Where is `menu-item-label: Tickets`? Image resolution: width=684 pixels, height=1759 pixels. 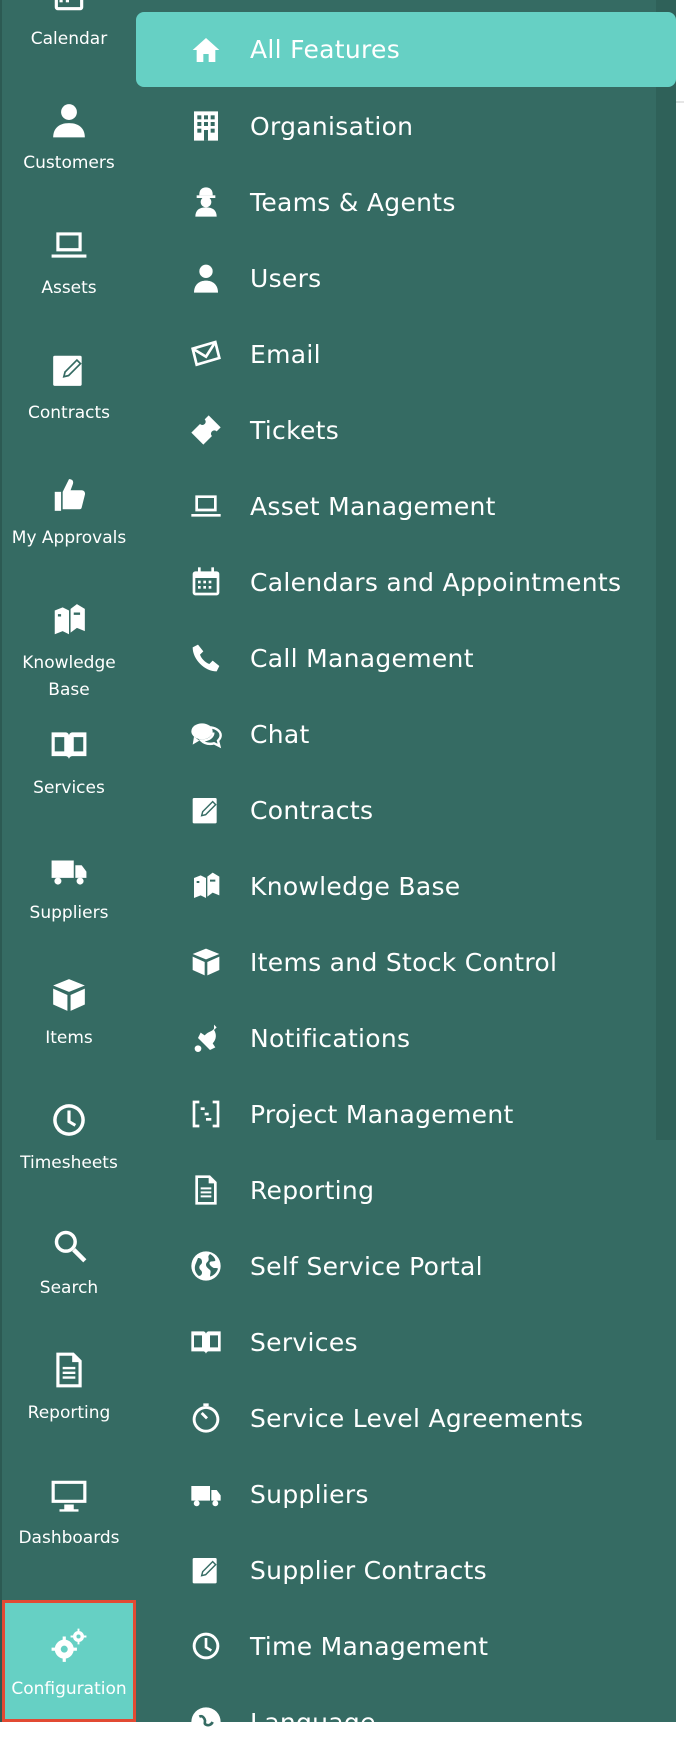 menu-item-label: Tickets is located at coordinates (295, 430).